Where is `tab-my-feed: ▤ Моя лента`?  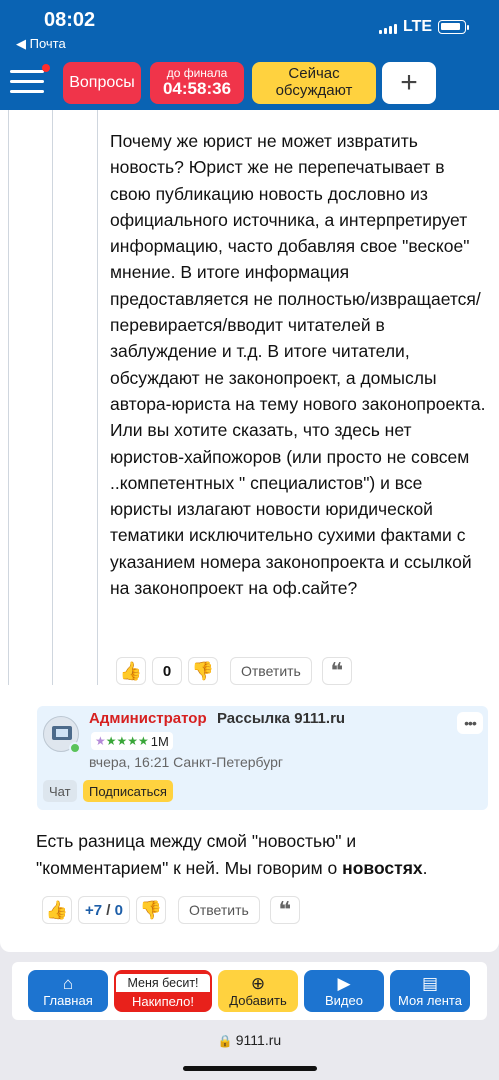 tab-my-feed: ▤ Моя лента is located at coordinates (430, 991).